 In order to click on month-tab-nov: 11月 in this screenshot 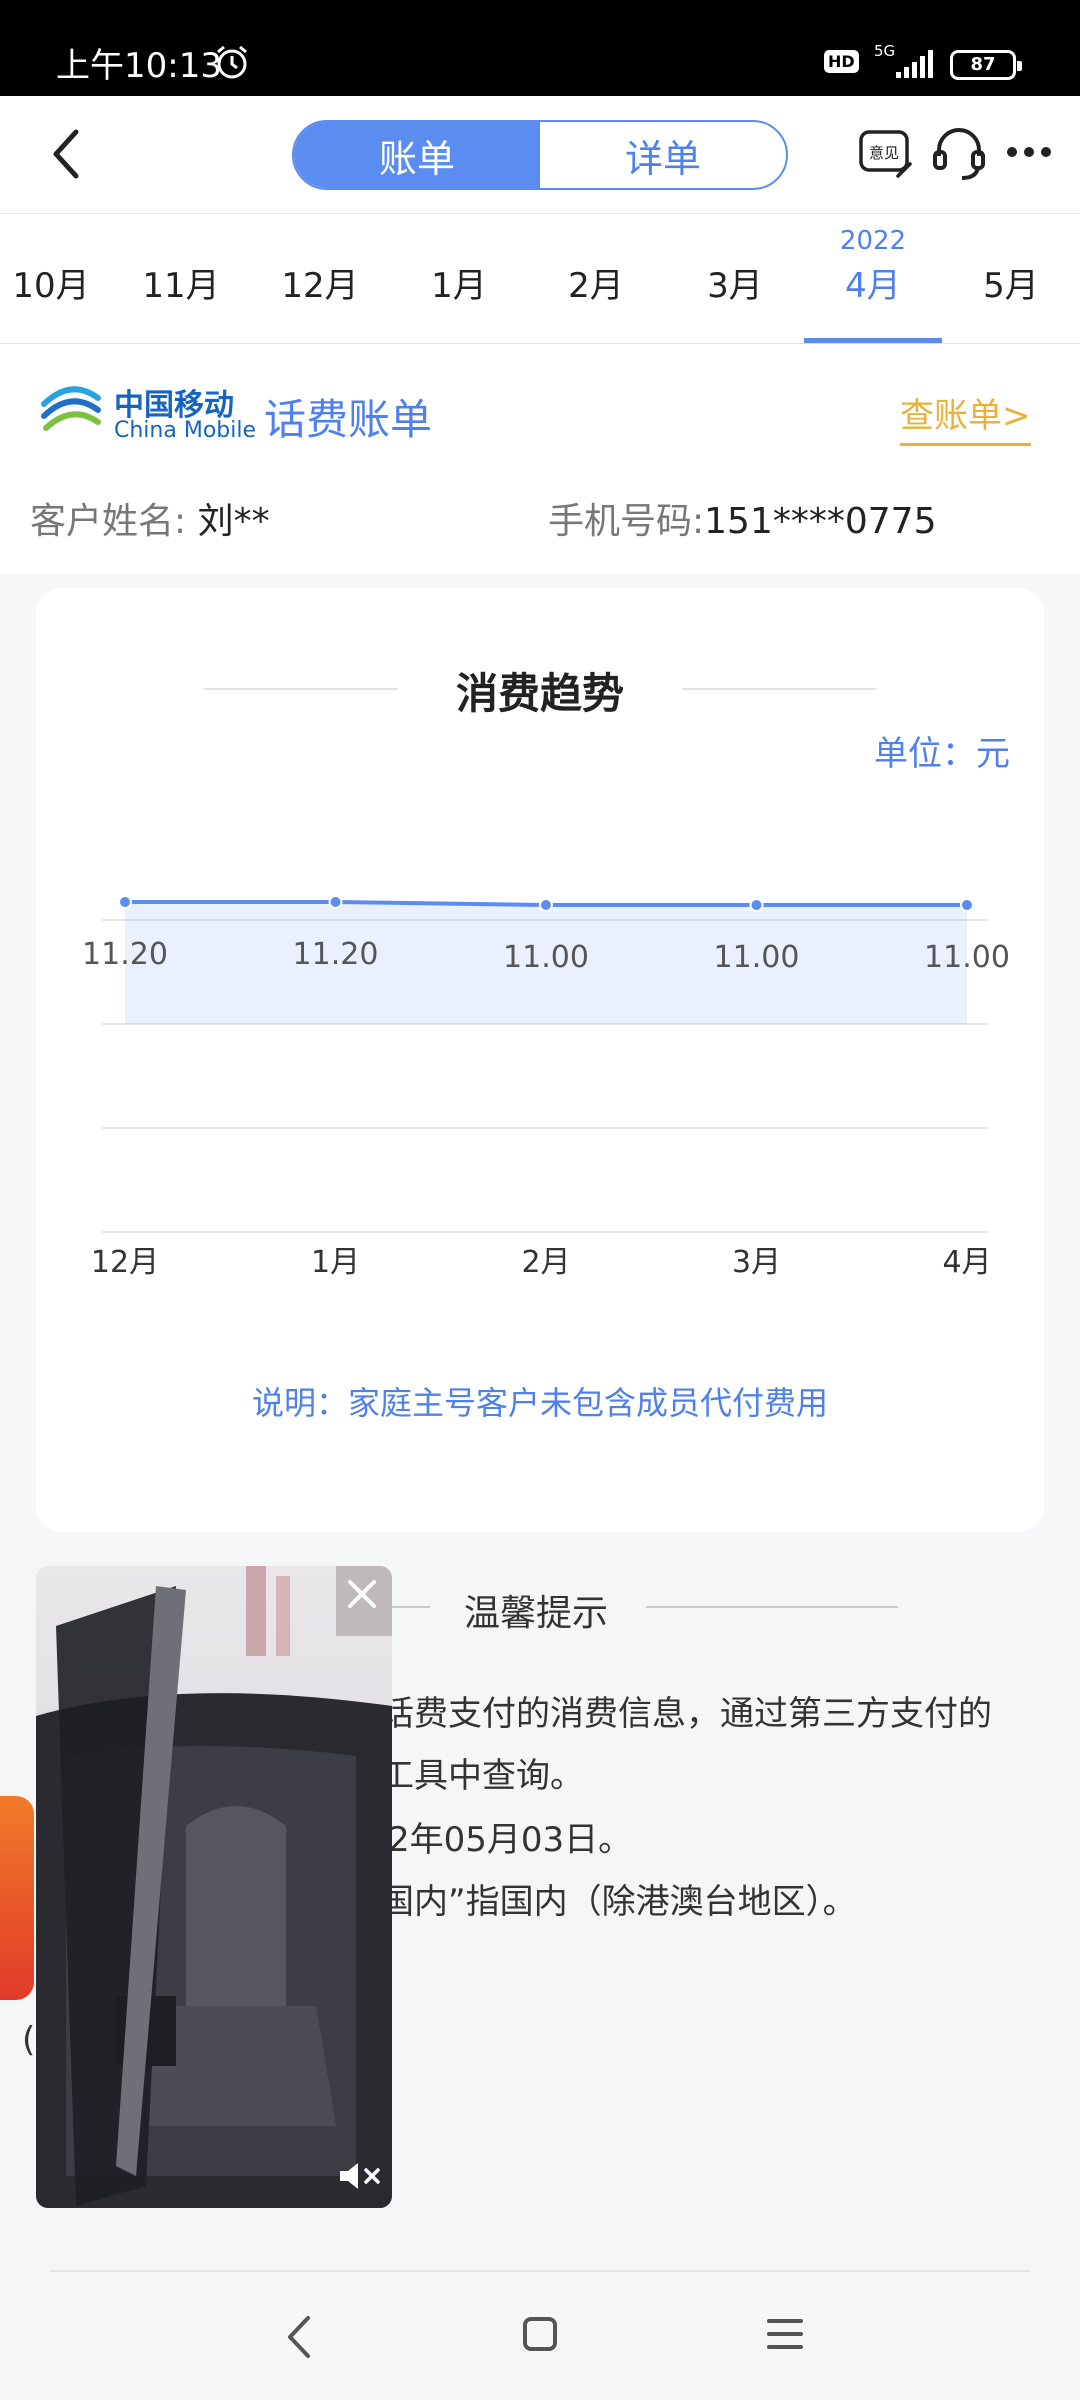, I will do `click(181, 278)`.